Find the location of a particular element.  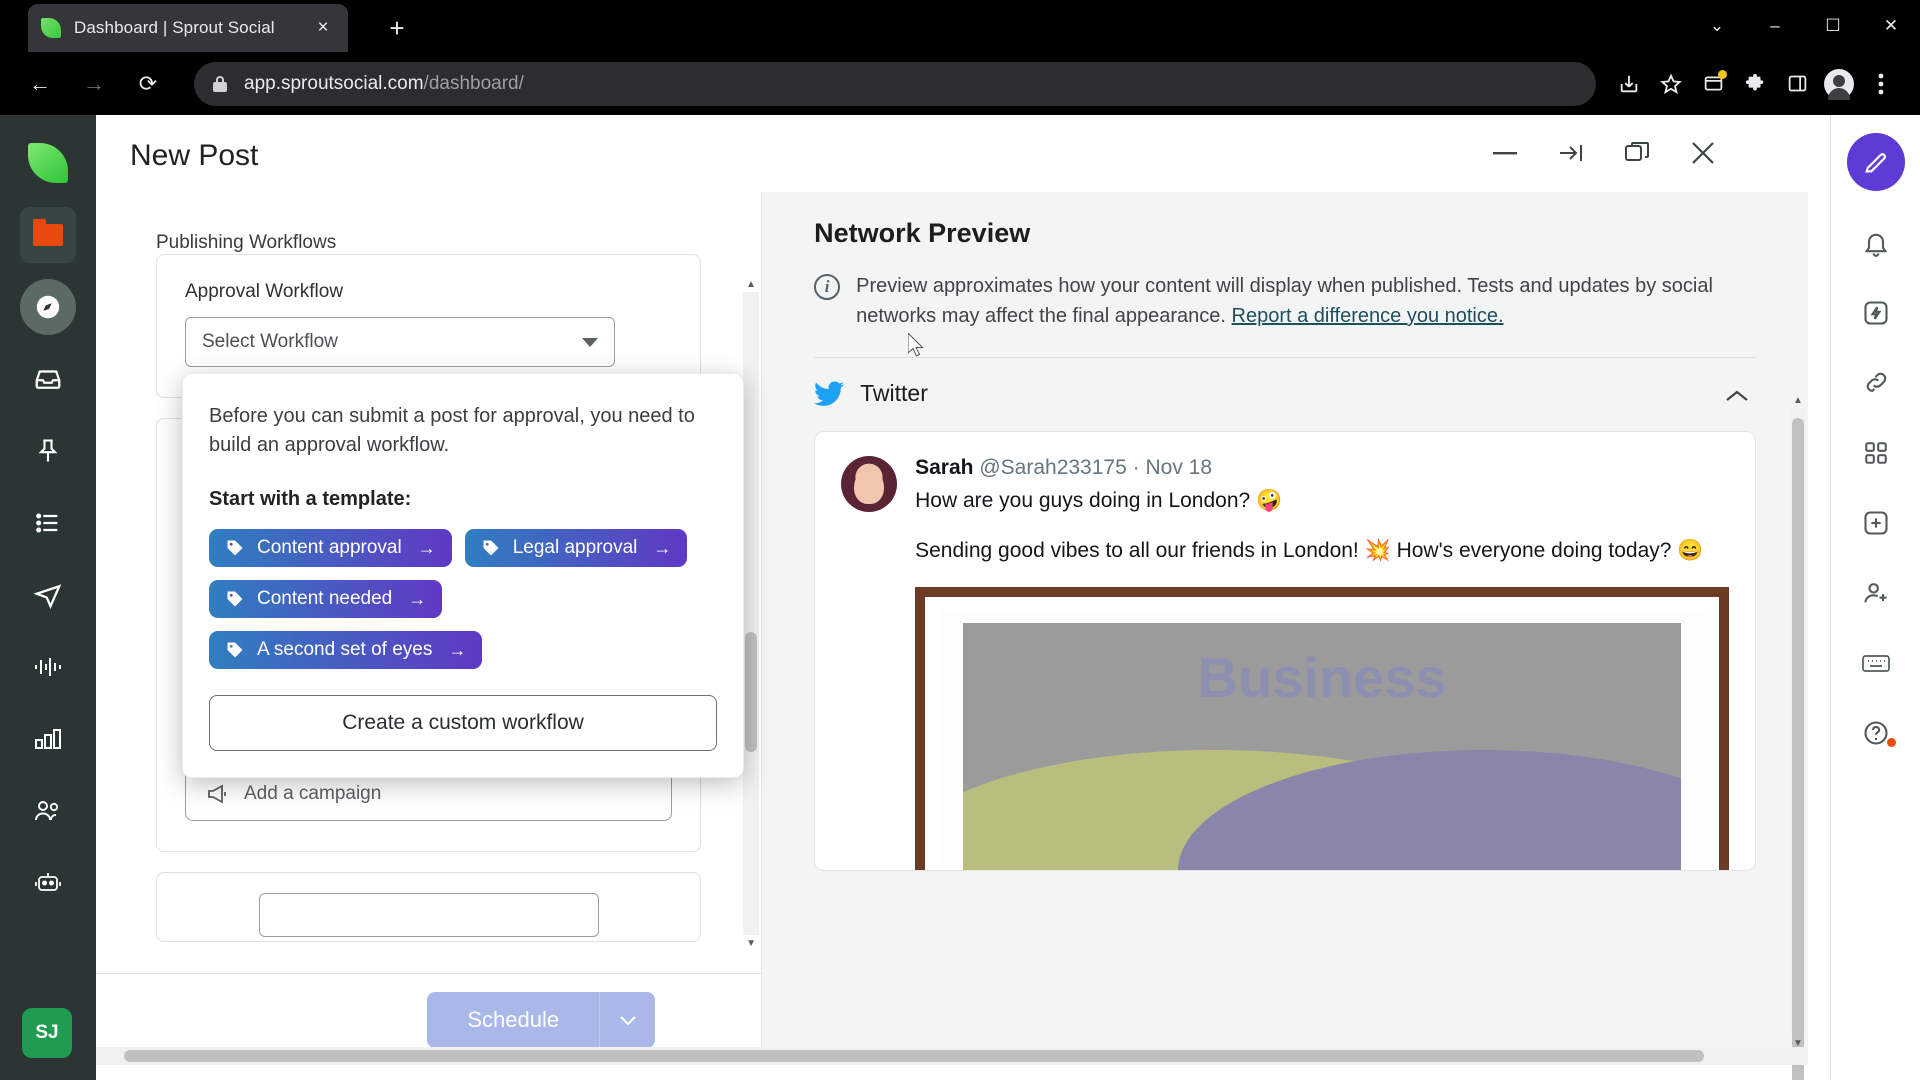

page-title: New Post is located at coordinates (194, 155).